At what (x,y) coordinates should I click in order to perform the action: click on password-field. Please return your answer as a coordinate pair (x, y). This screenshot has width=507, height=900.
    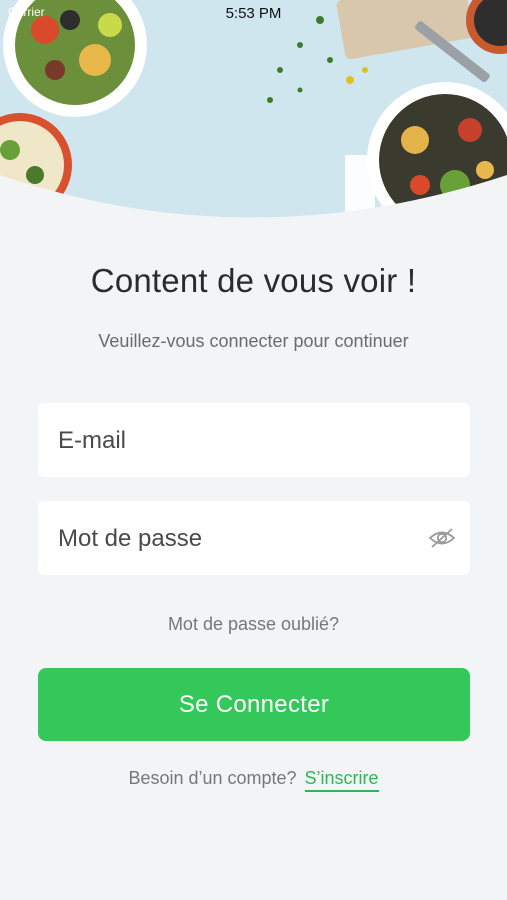
    Looking at the image, I should click on (254, 539).